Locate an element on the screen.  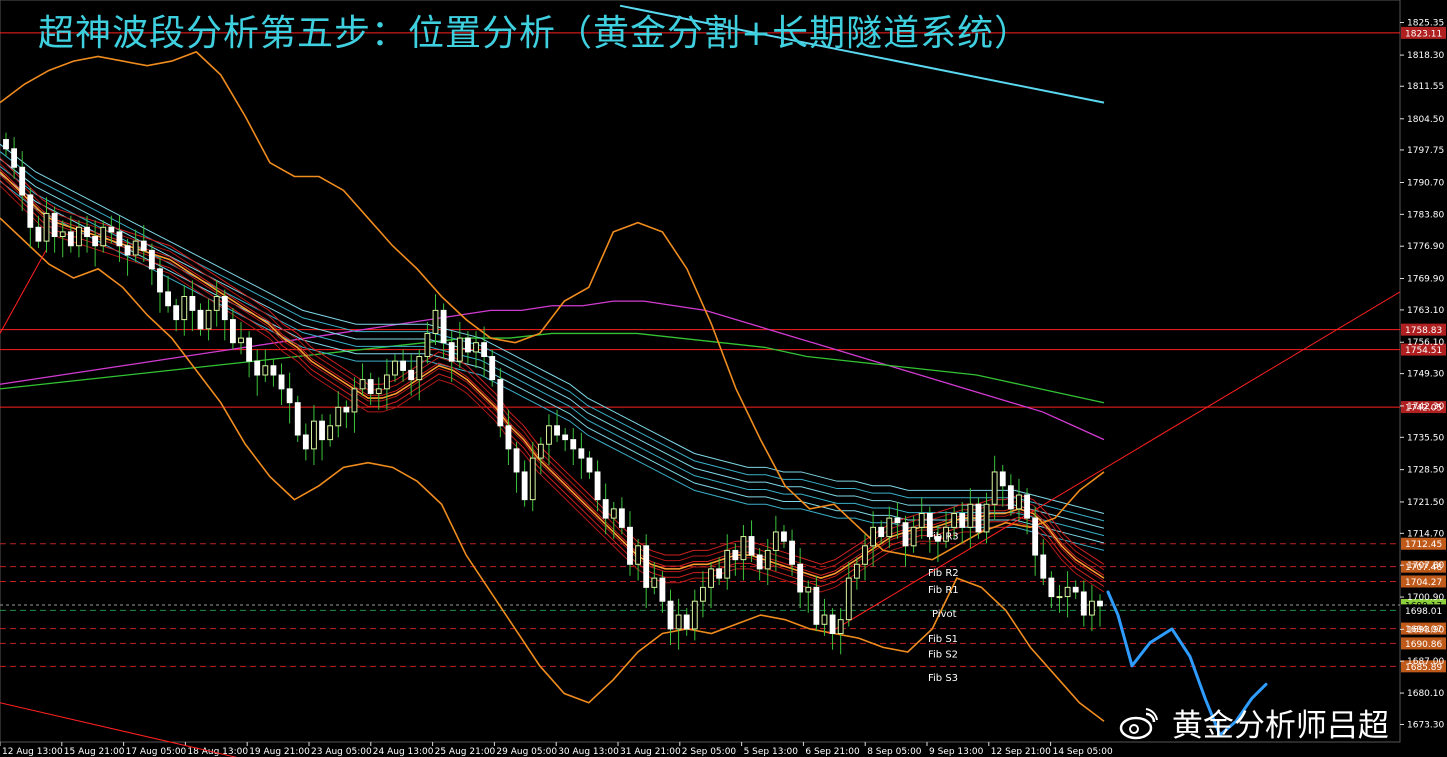
x-tick-label-16: 12 Sep 21:00 is located at coordinates (1021, 752).